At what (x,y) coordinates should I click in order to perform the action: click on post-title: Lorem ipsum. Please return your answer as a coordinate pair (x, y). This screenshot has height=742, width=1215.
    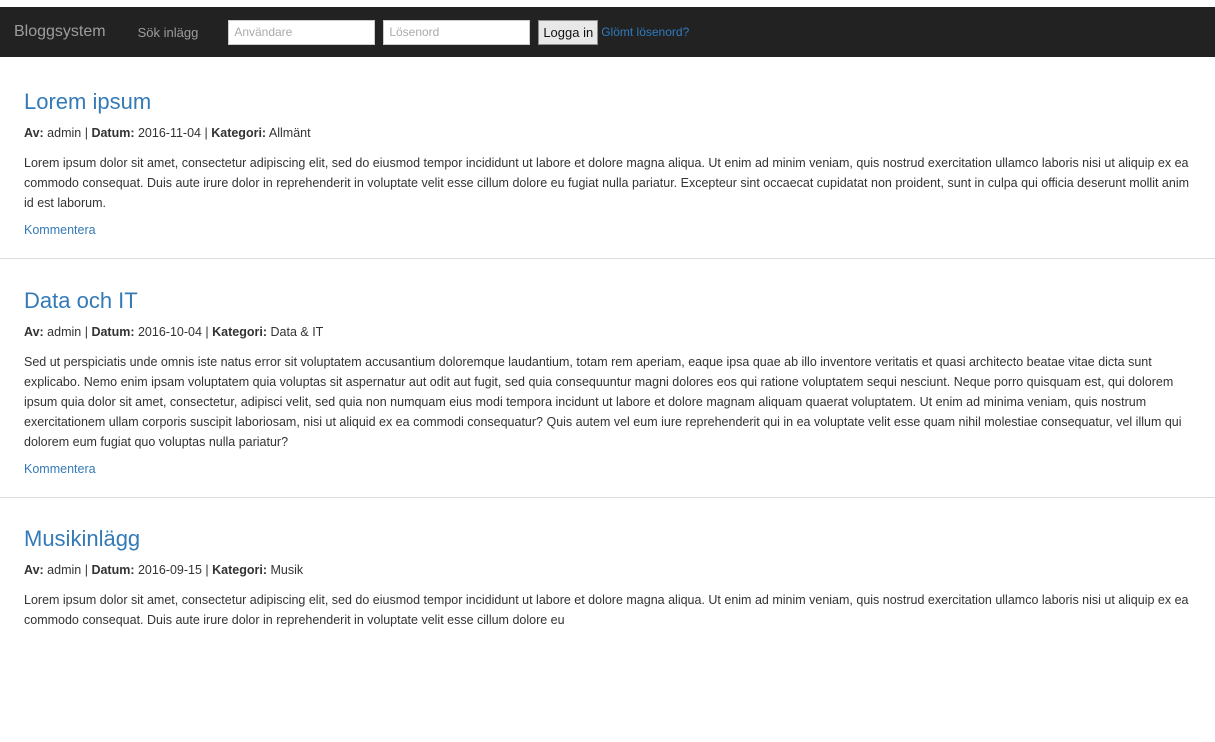
    Looking at the image, I should click on (612, 86).